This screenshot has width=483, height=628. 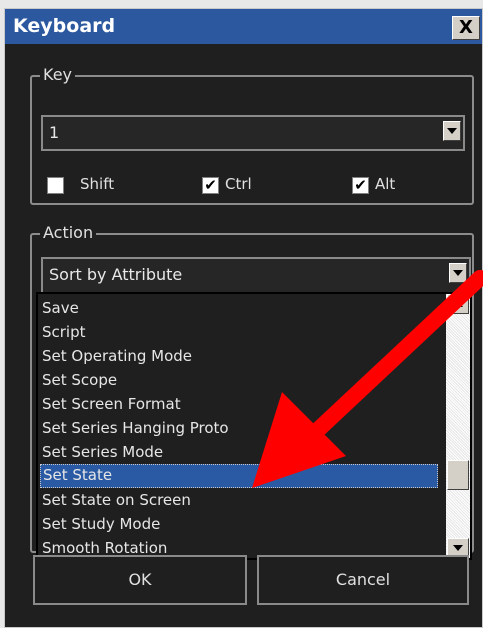 What do you see at coordinates (111, 404) in the screenshot?
I see `list-item: Set Screen Format` at bounding box center [111, 404].